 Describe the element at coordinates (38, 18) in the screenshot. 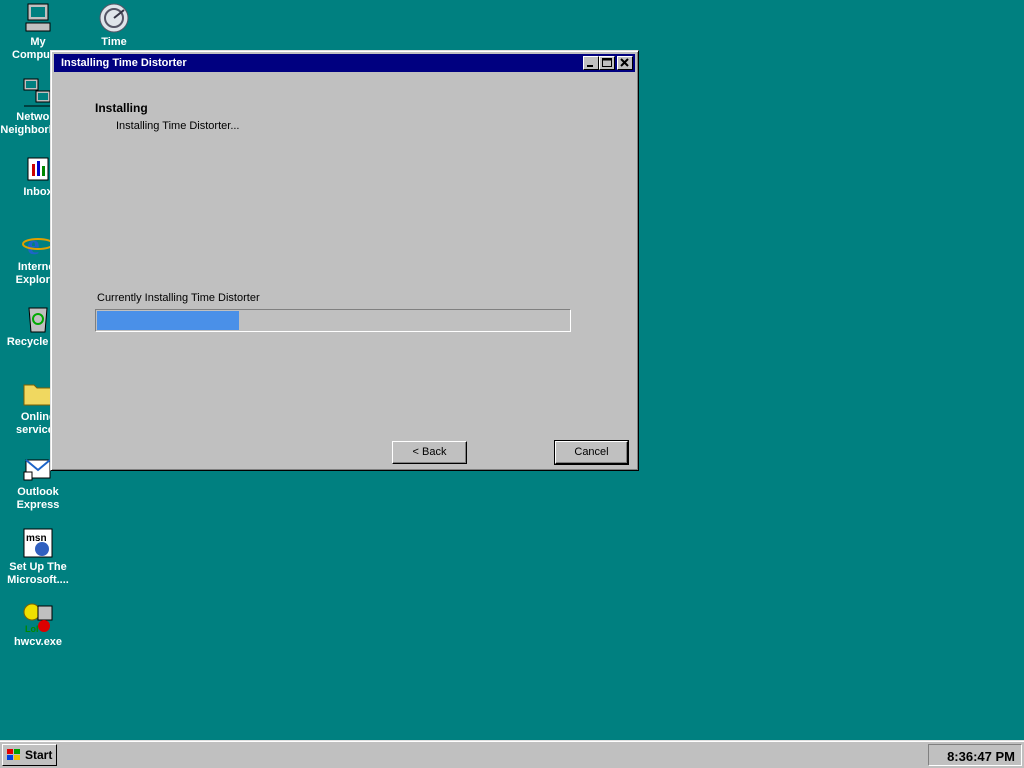

I see `my-computer-icon` at that location.